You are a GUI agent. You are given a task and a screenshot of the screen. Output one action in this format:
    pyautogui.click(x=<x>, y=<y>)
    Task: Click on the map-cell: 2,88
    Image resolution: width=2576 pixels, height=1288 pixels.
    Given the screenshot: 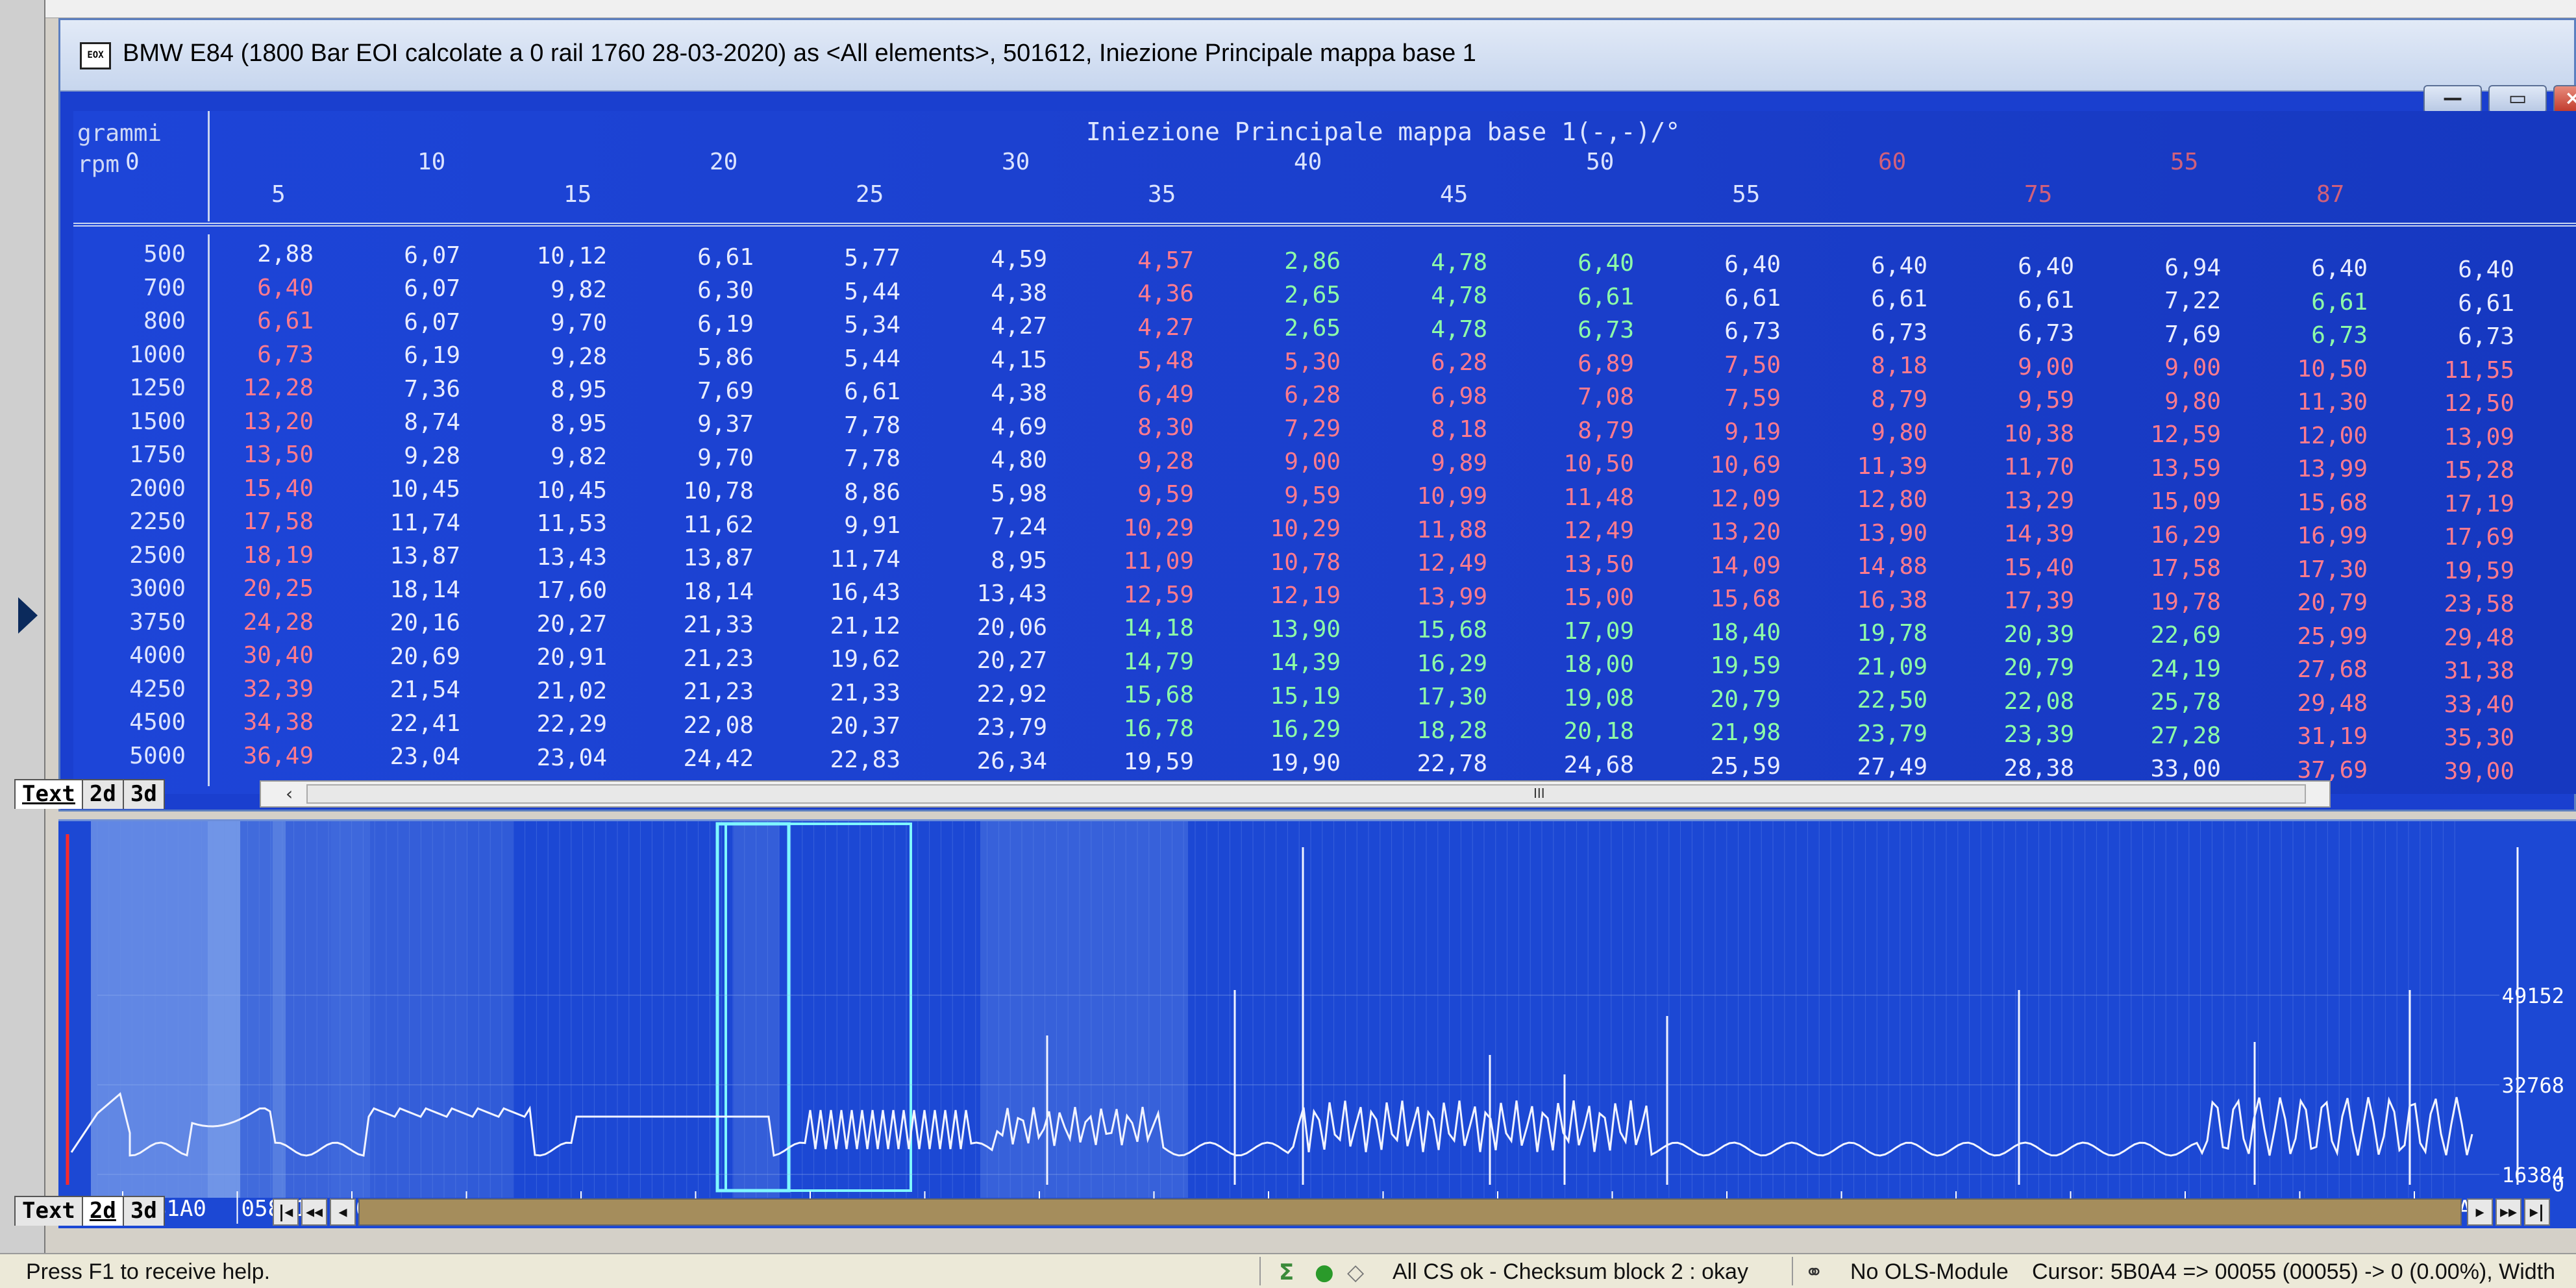 What is the action you would take?
    pyautogui.click(x=249, y=254)
    